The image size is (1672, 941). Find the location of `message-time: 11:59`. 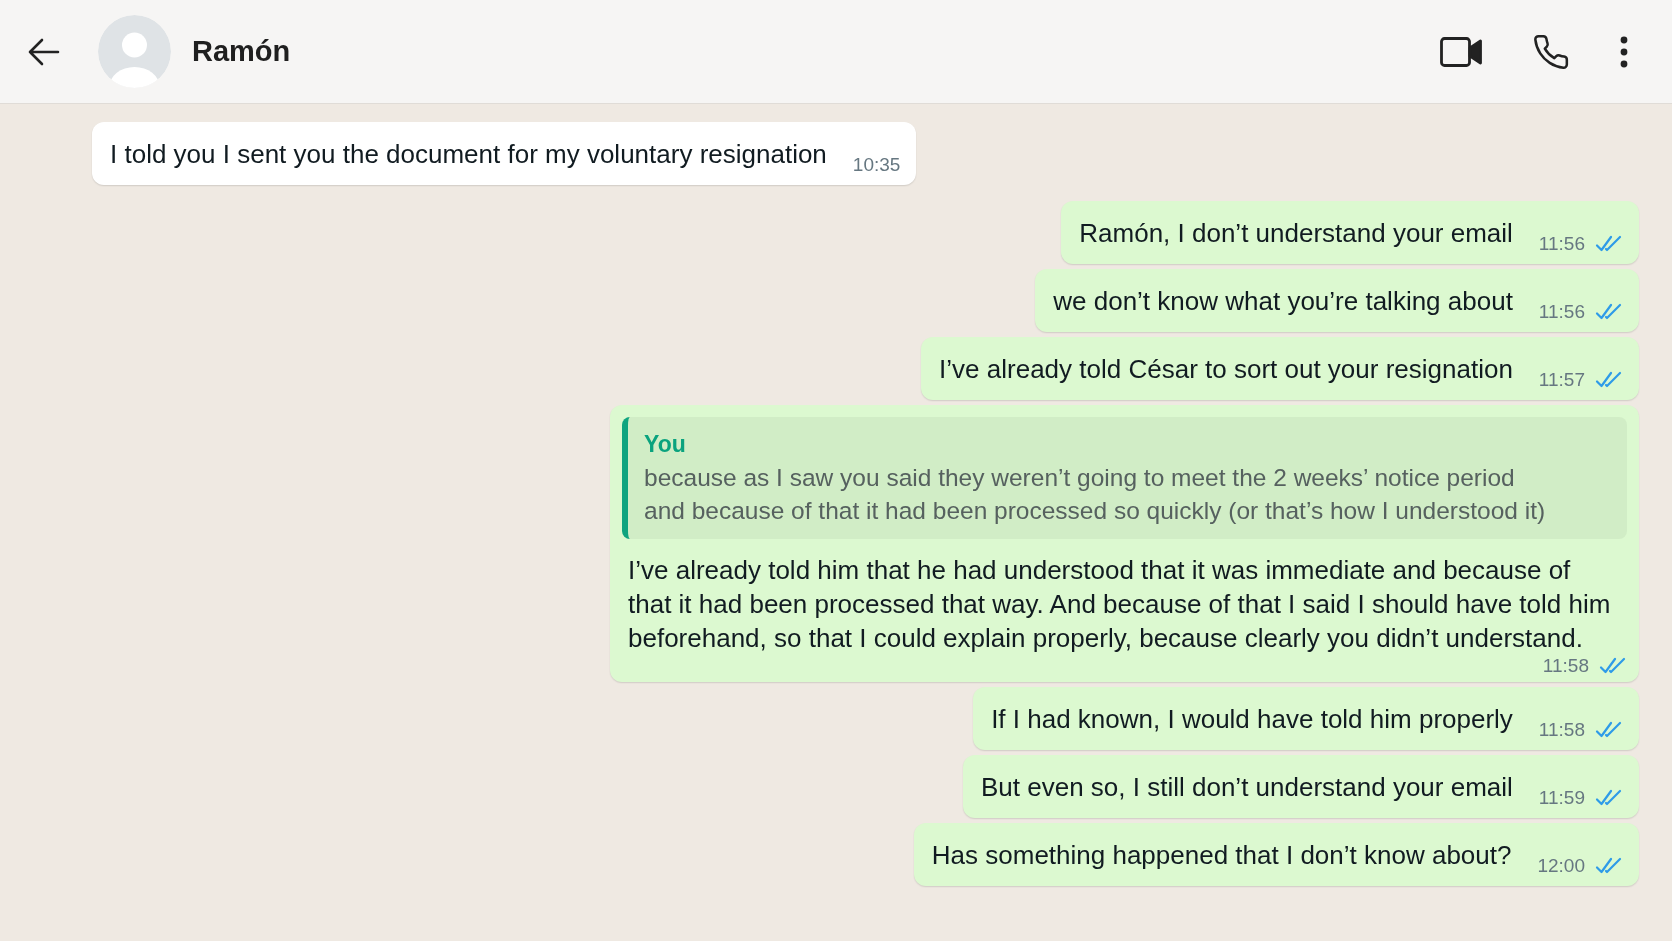

message-time: 11:59 is located at coordinates (1561, 798).